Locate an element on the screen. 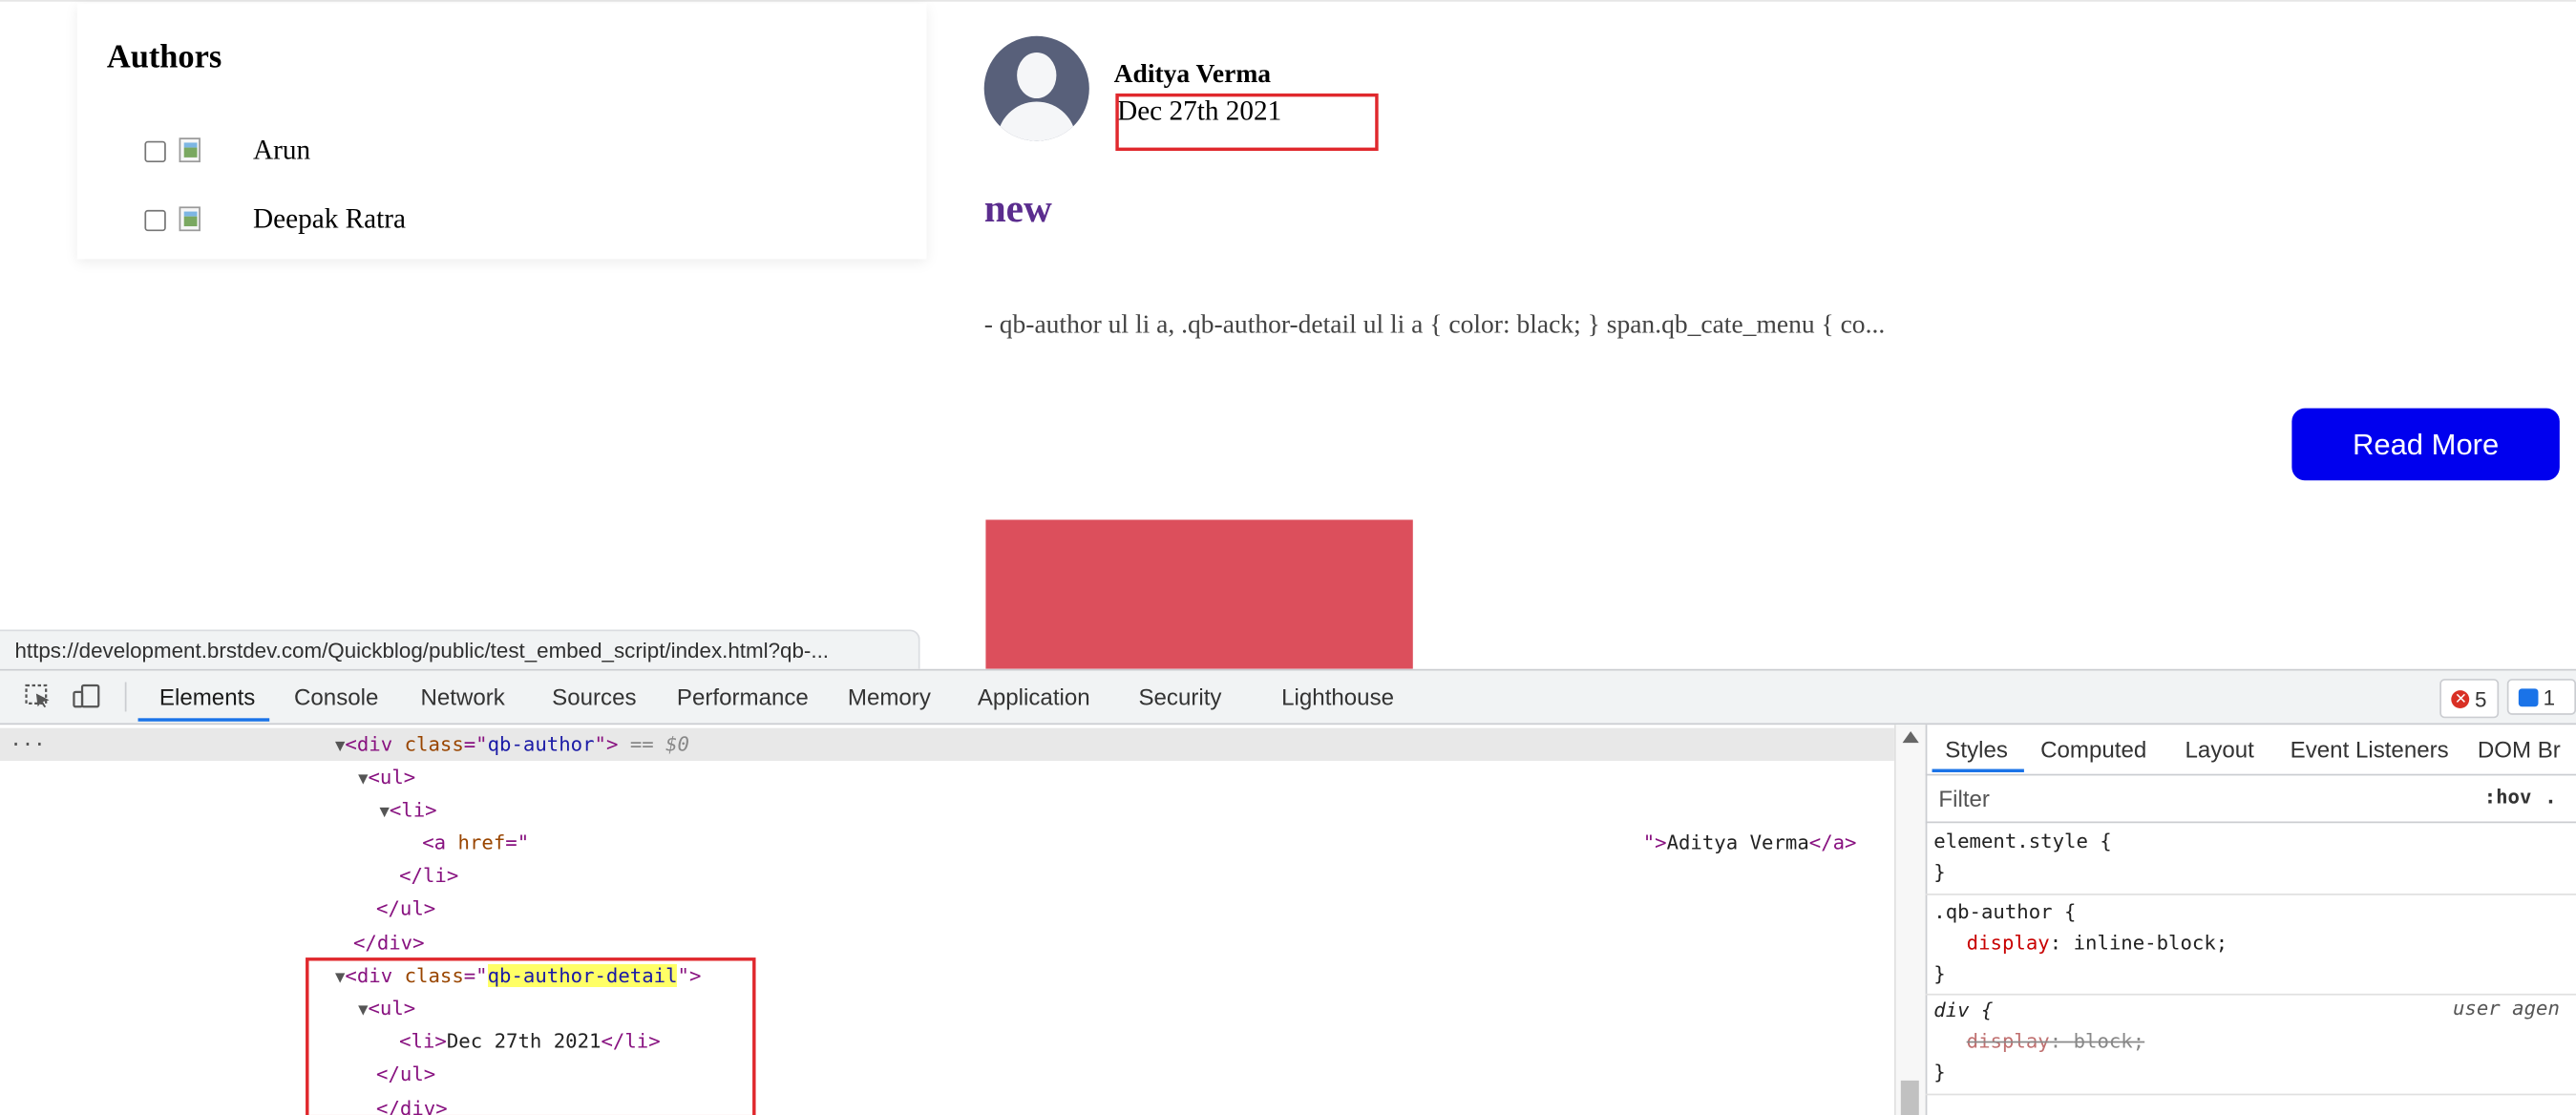 The width and height of the screenshot is (2576, 1115). post-title: new is located at coordinates (1018, 211).